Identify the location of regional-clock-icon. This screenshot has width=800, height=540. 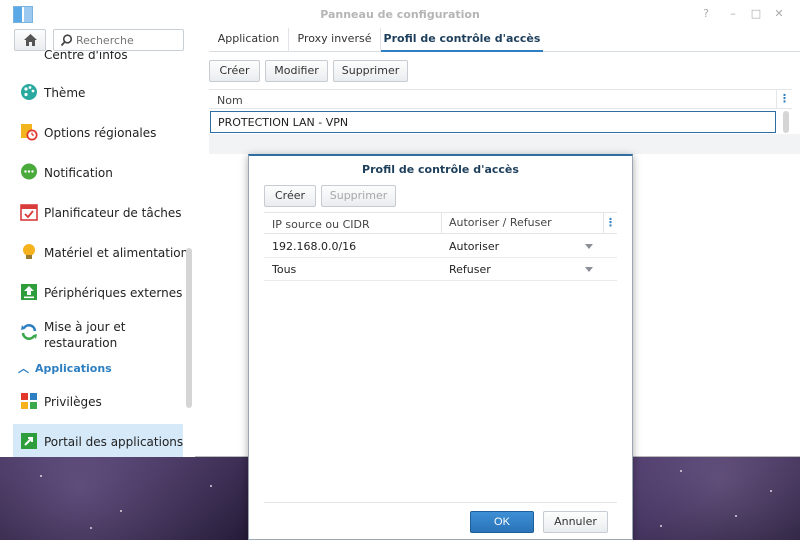
(29, 132).